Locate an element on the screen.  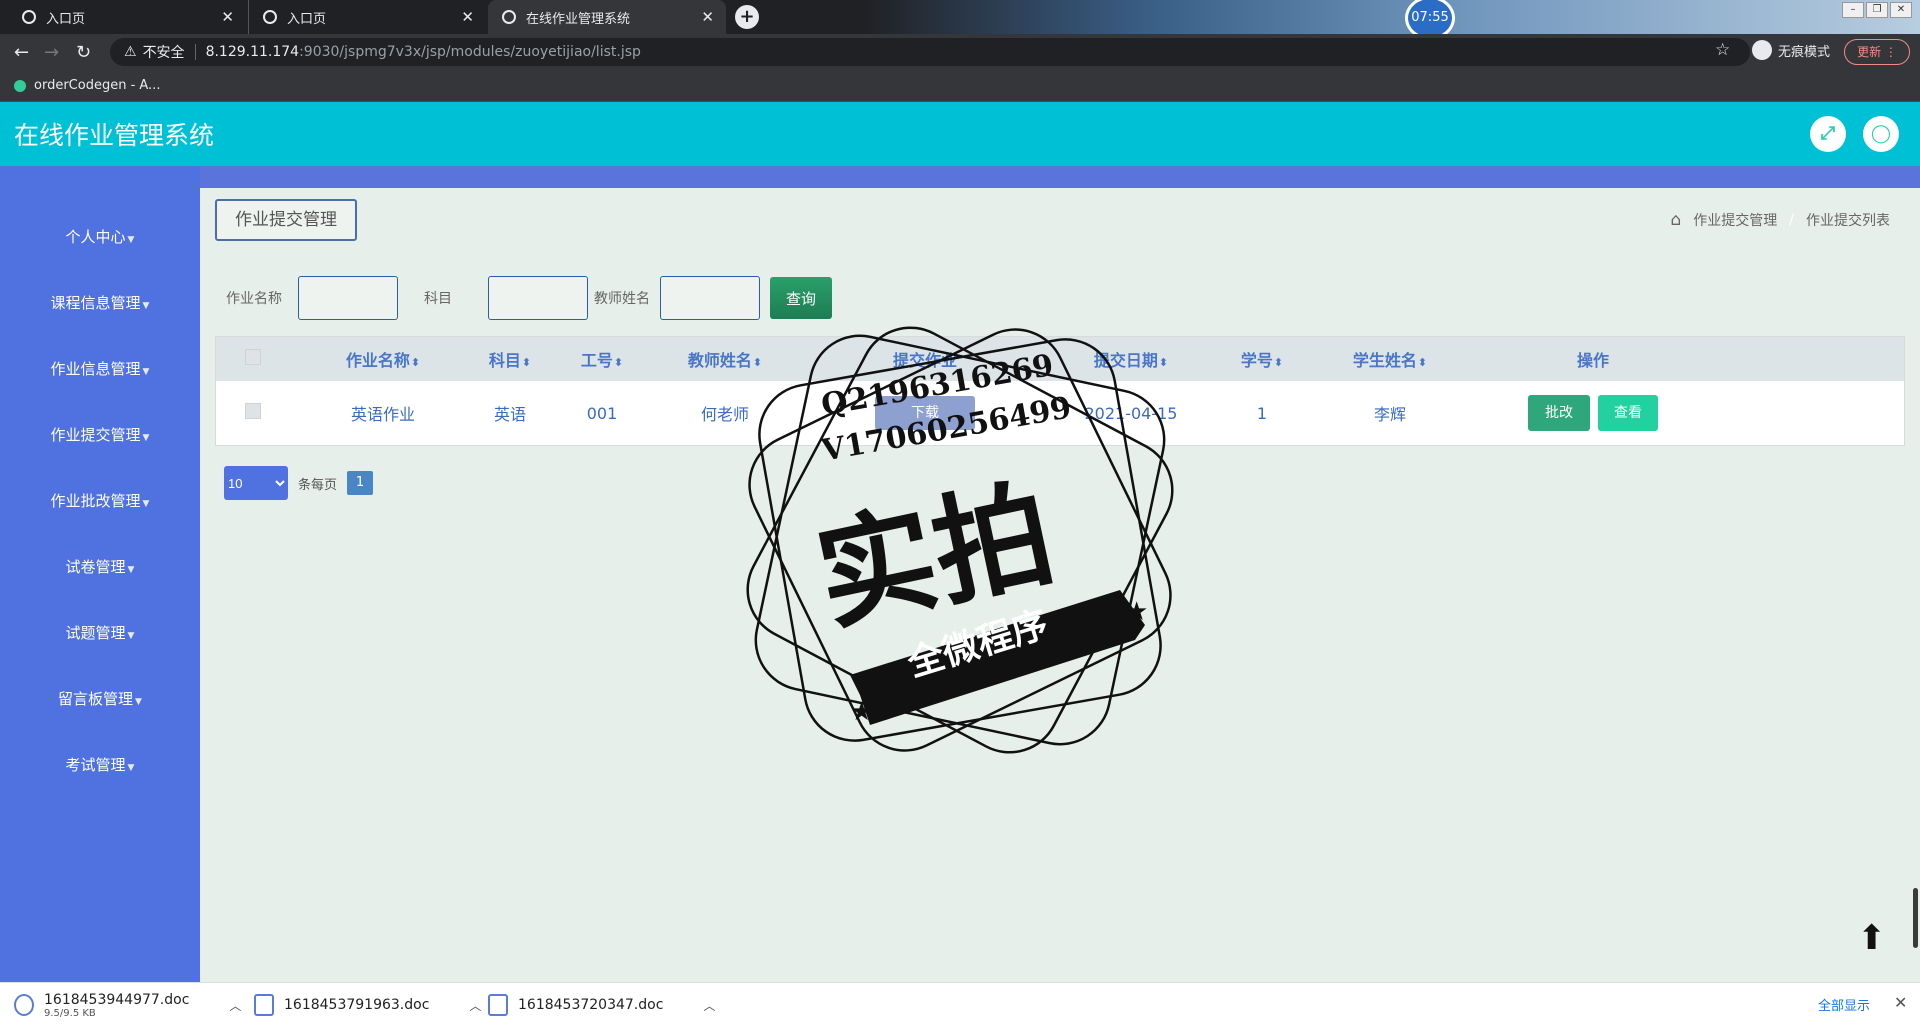
column-header: 工号⬍ is located at coordinates (602, 359).